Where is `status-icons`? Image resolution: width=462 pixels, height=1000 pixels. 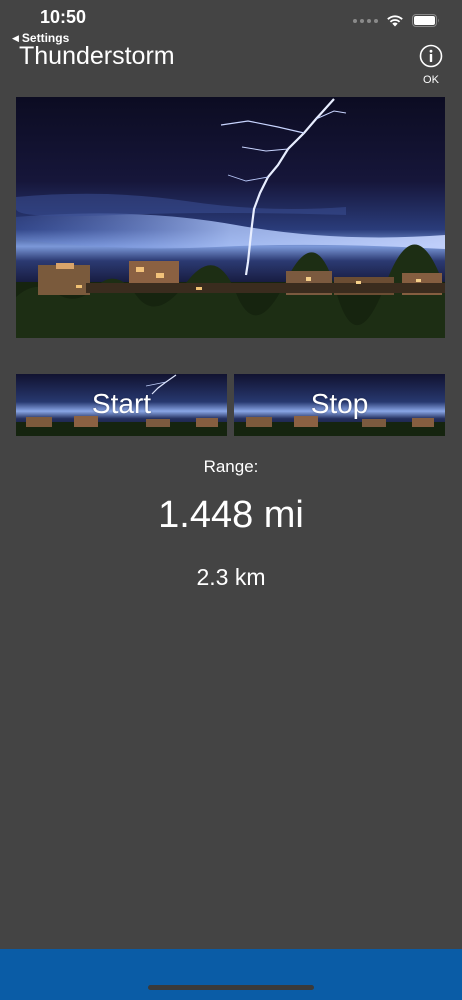
status-icons is located at coordinates (396, 20).